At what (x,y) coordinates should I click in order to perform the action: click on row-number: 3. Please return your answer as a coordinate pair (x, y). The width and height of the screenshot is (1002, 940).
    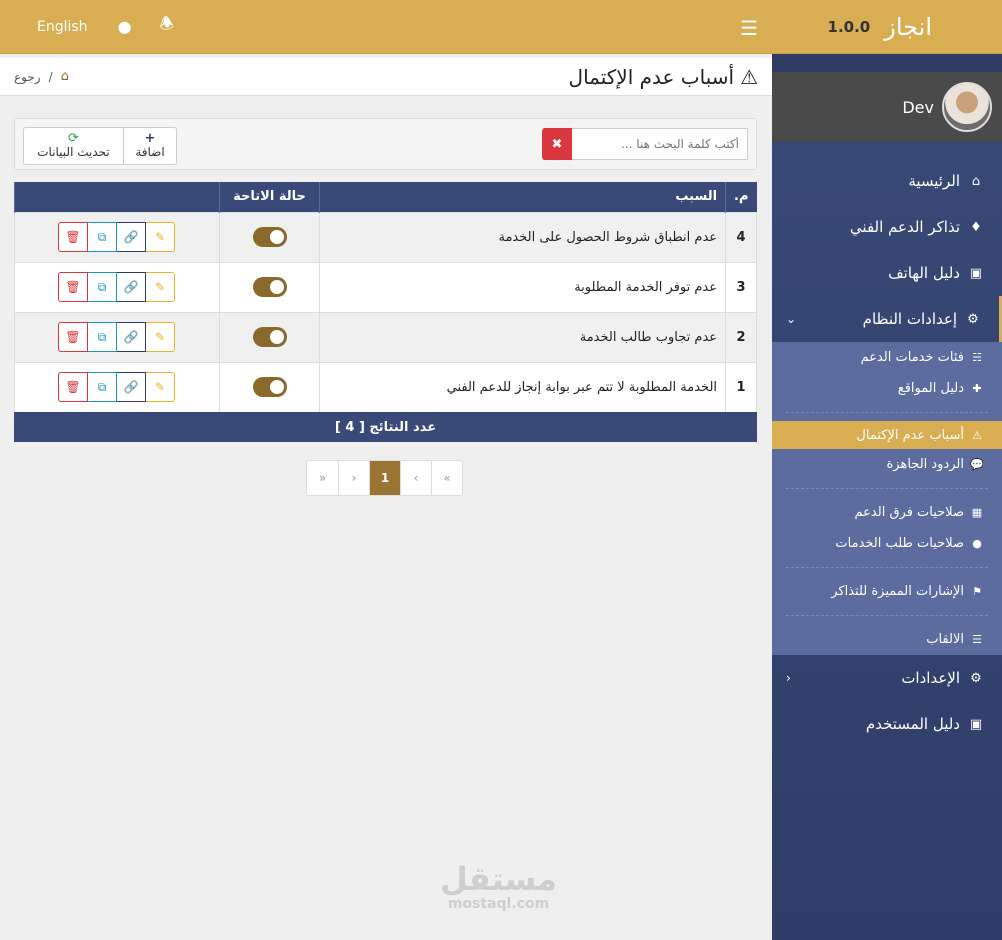
    Looking at the image, I should click on (741, 287).